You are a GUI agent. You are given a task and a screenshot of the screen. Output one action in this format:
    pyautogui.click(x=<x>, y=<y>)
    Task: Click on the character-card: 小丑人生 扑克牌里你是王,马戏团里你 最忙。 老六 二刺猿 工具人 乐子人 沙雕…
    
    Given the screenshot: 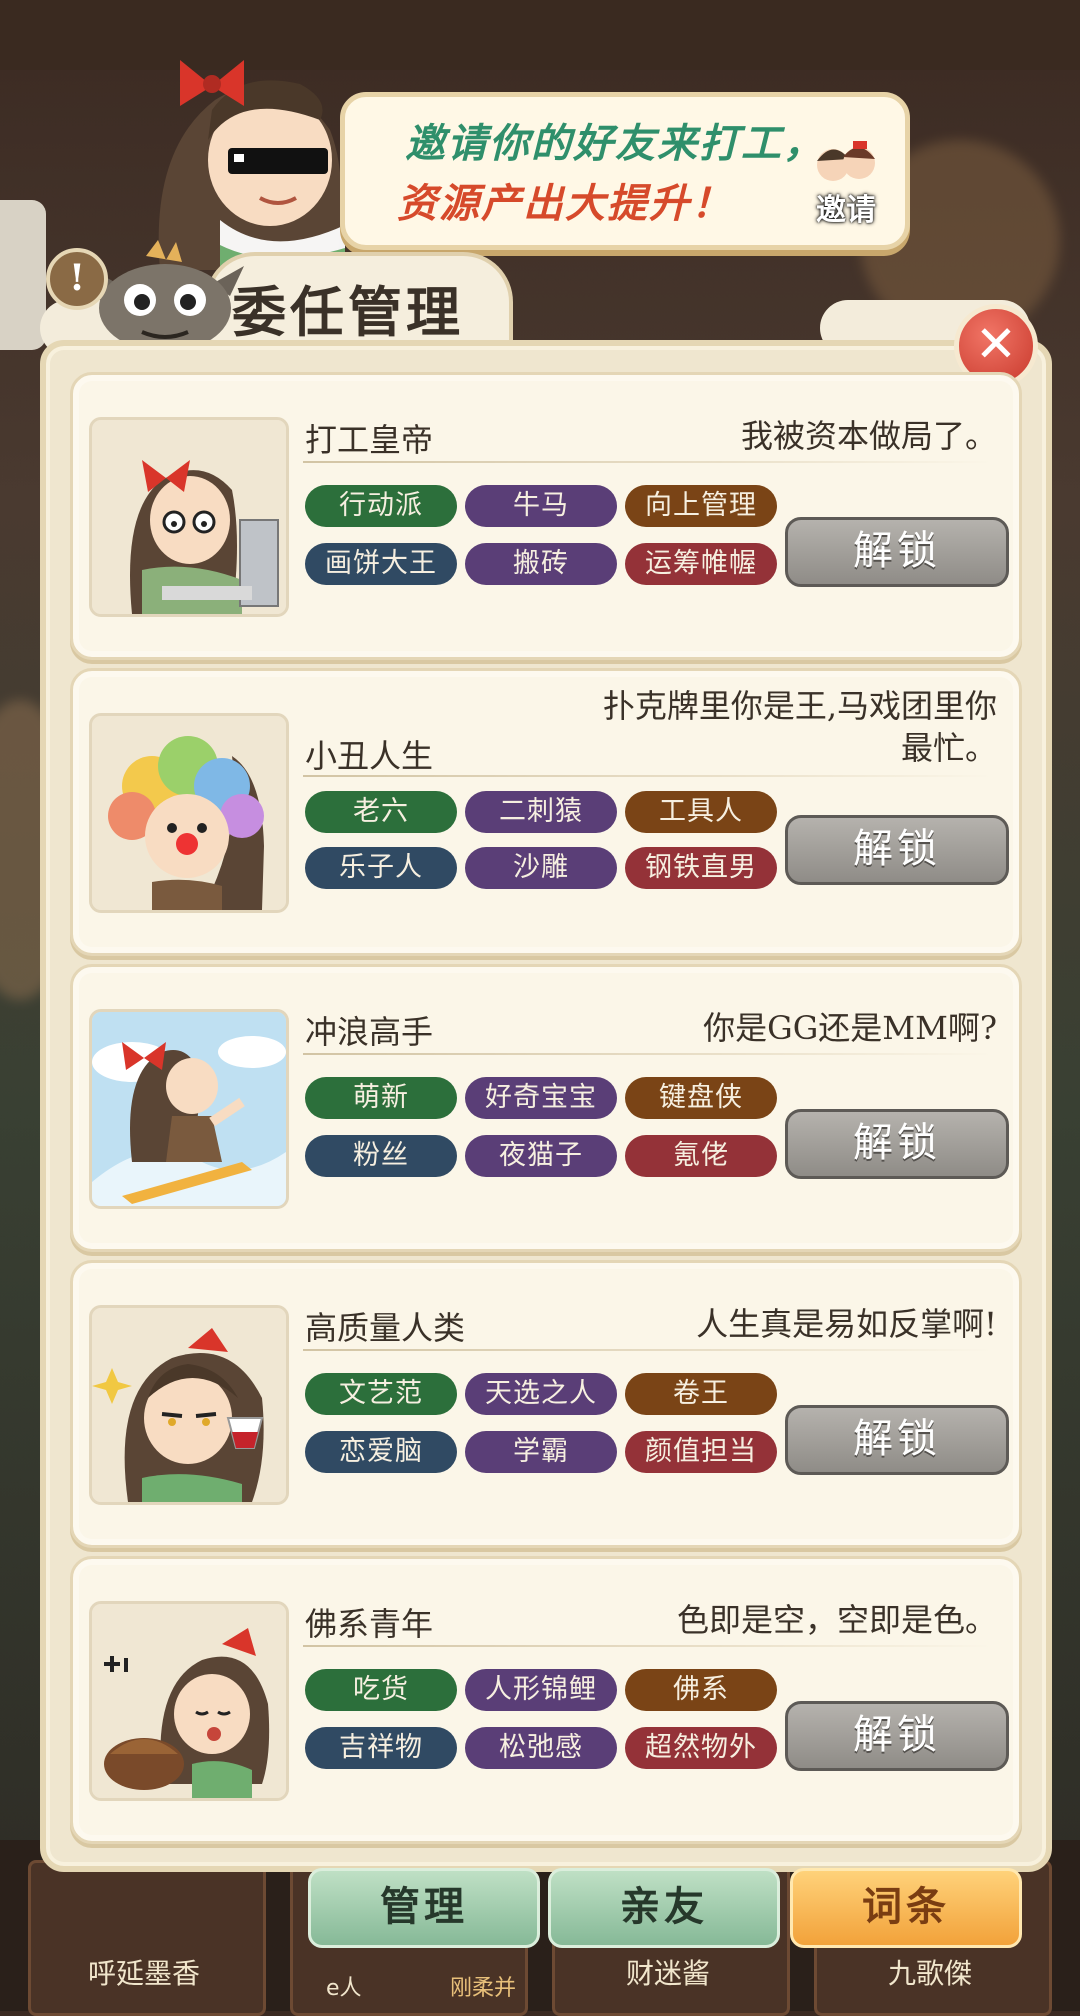 What is the action you would take?
    pyautogui.click(x=546, y=812)
    